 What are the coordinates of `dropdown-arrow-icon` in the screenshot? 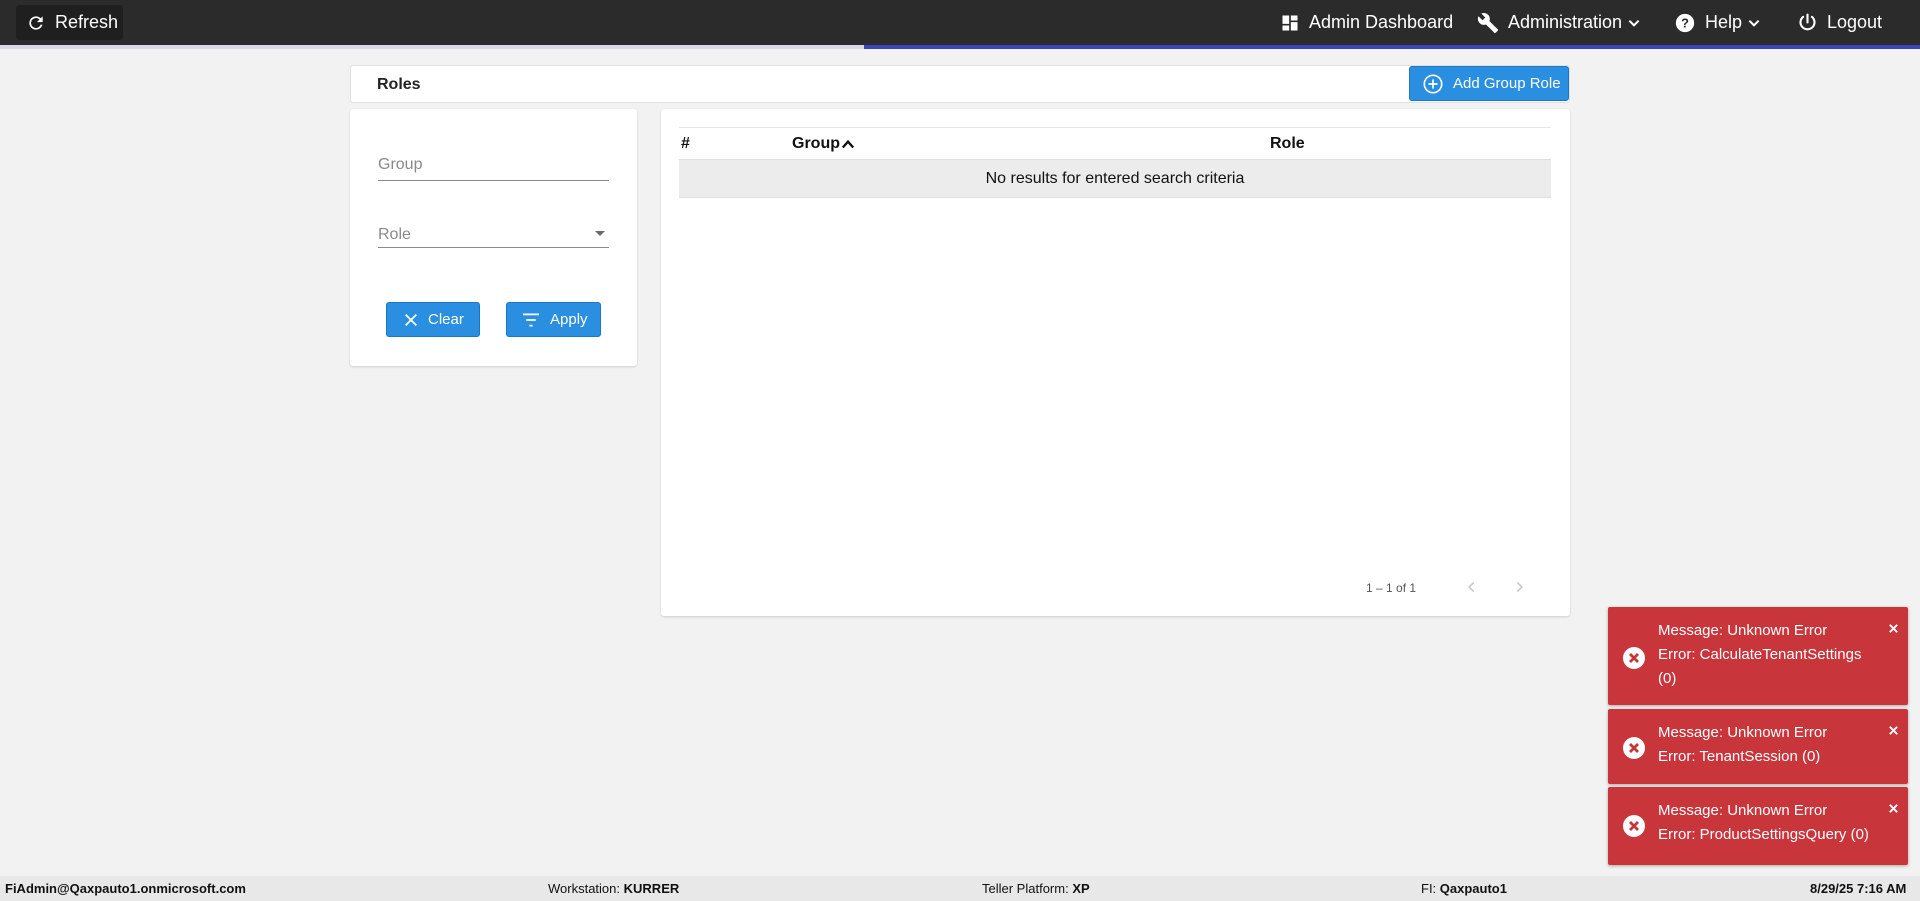 It's located at (600, 233).